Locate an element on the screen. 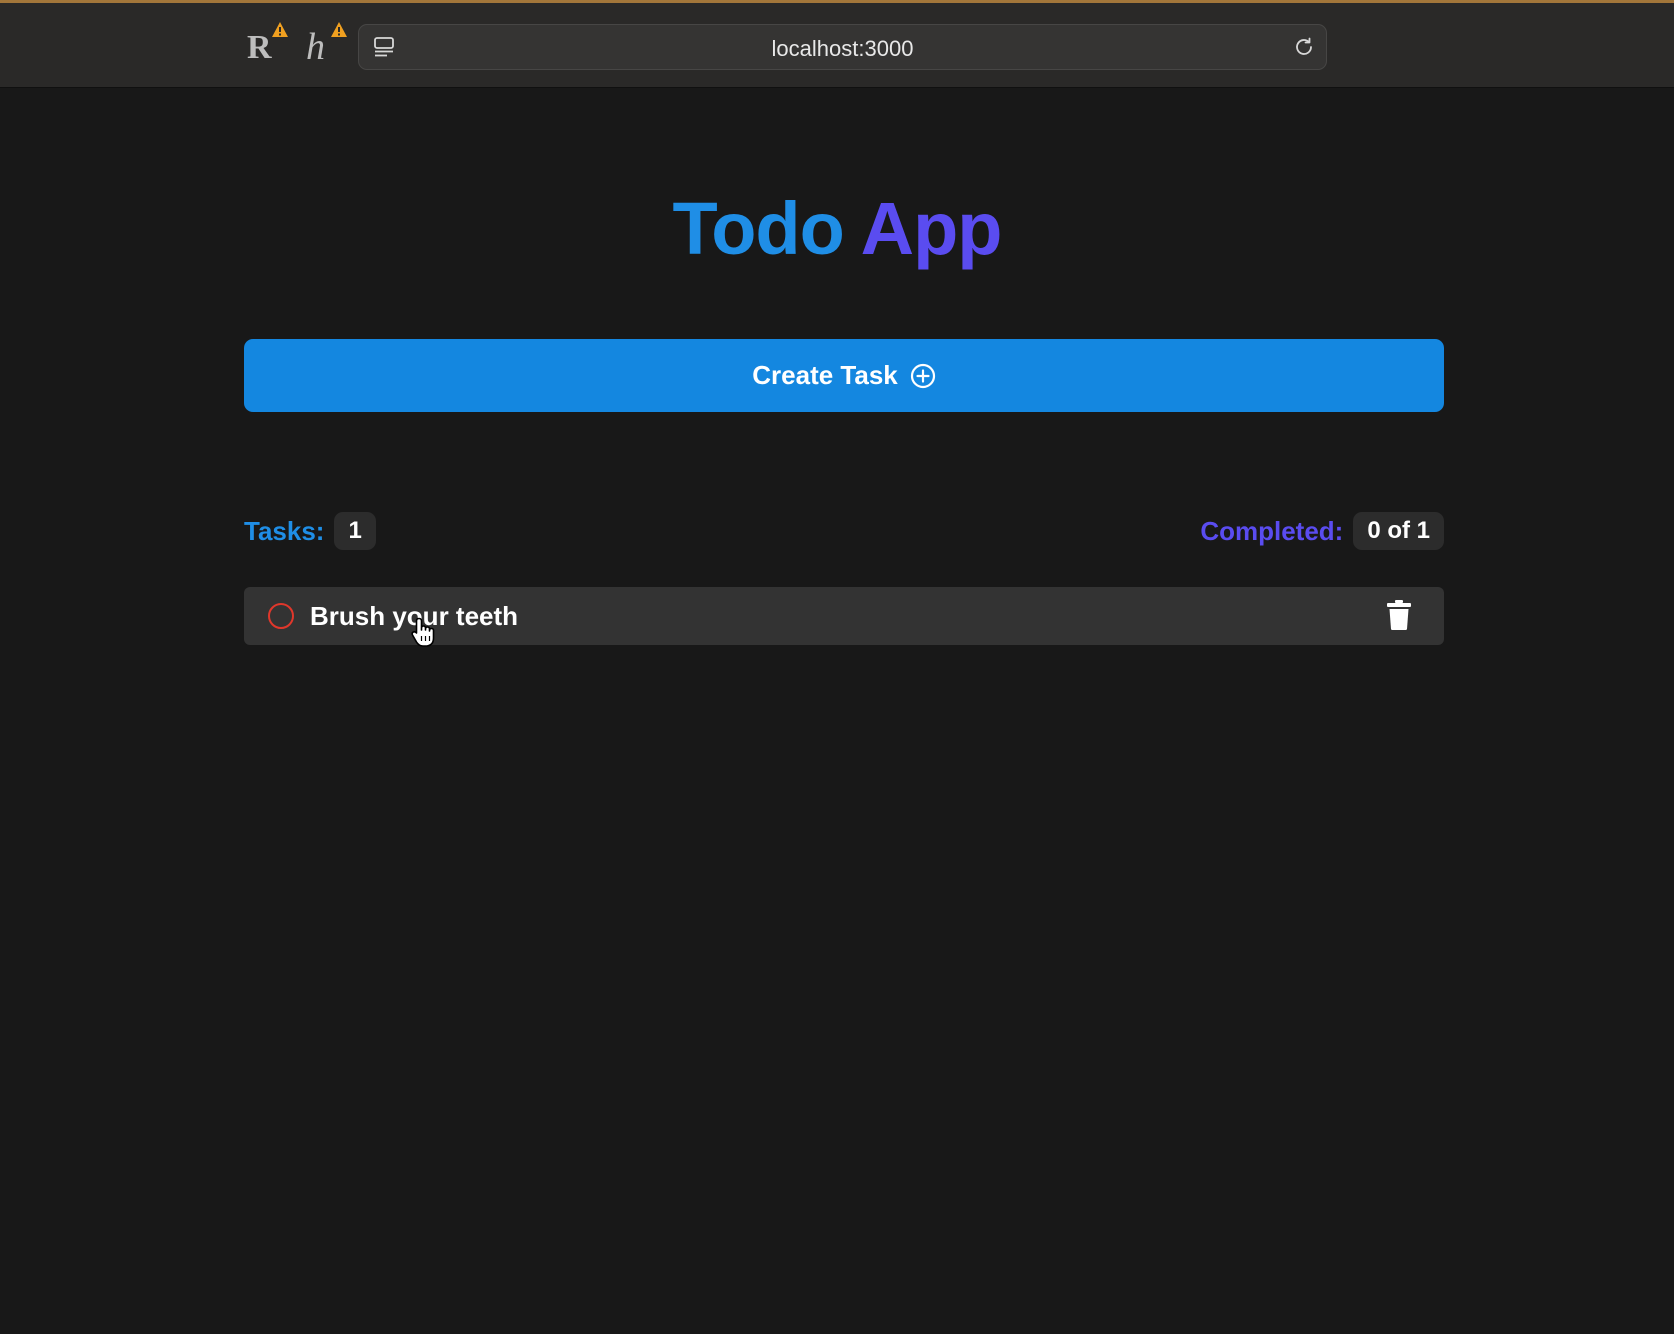 The width and height of the screenshot is (1674, 1334). trash-icon is located at coordinates (1399, 615).